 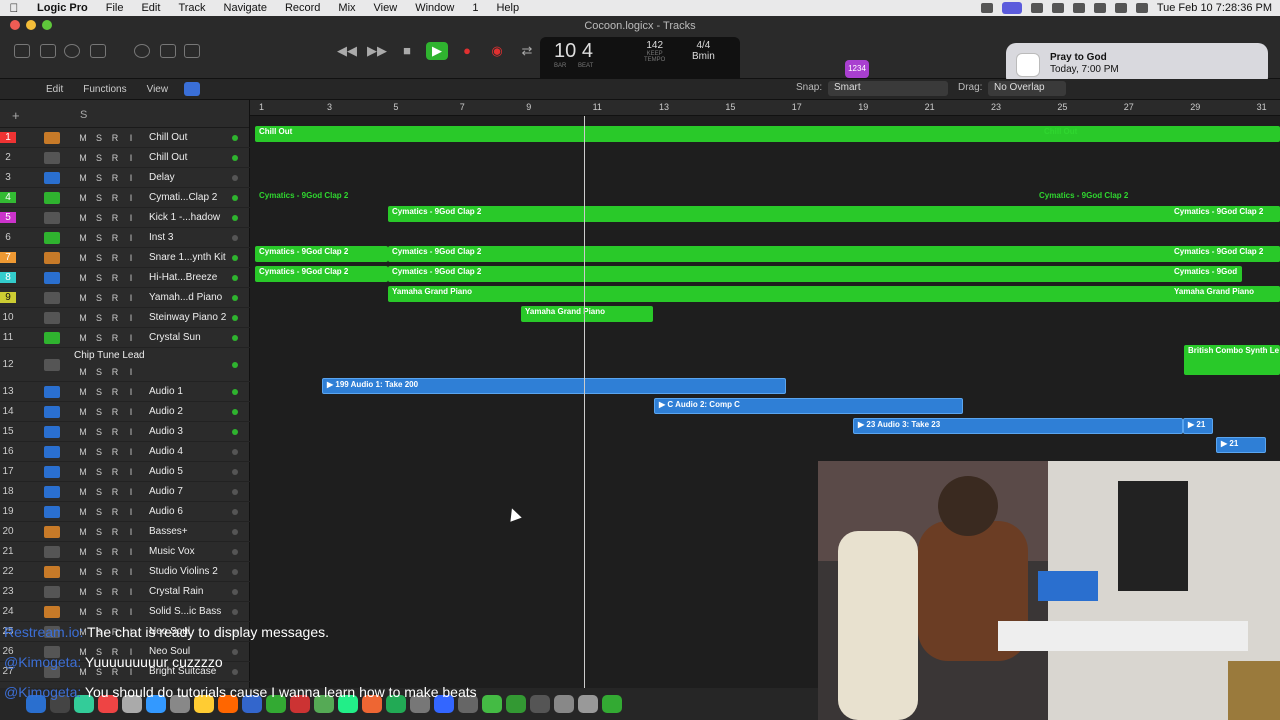 What do you see at coordinates (347, 51) in the screenshot?
I see `rewind-icon: ◀◀` at bounding box center [347, 51].